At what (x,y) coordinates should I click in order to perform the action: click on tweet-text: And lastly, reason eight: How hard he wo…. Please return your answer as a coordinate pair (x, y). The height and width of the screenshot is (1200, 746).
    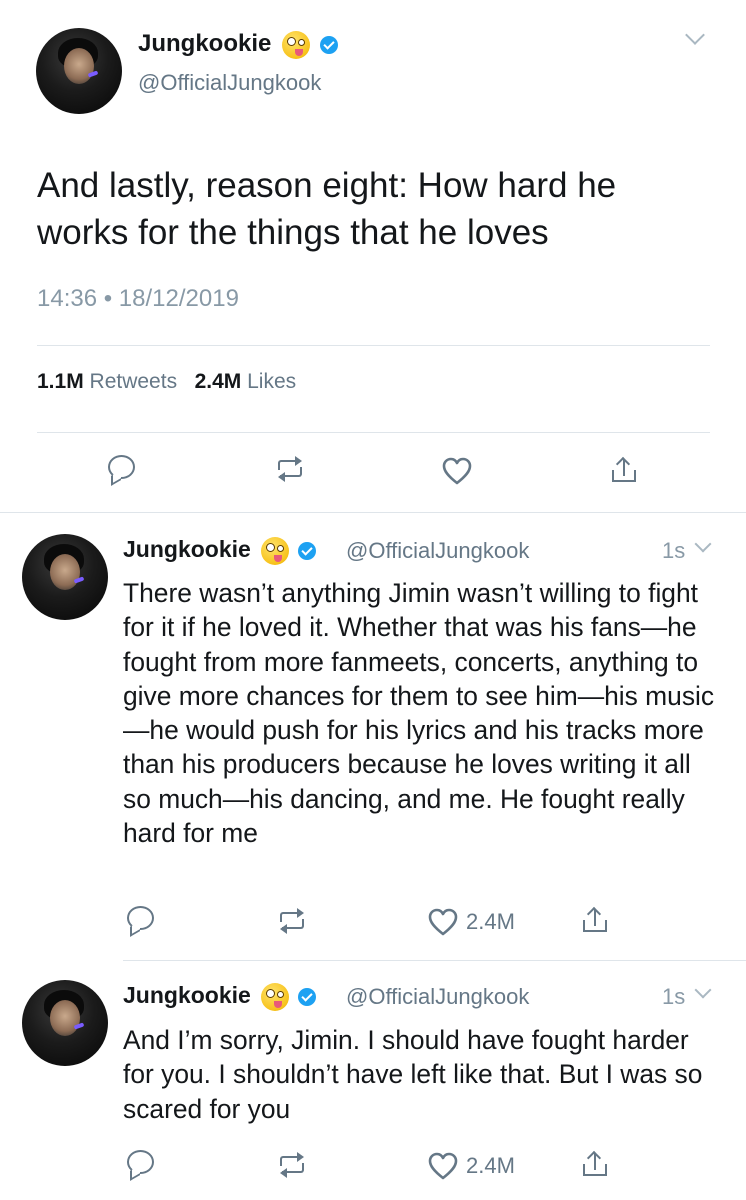
    Looking at the image, I should click on (327, 209).